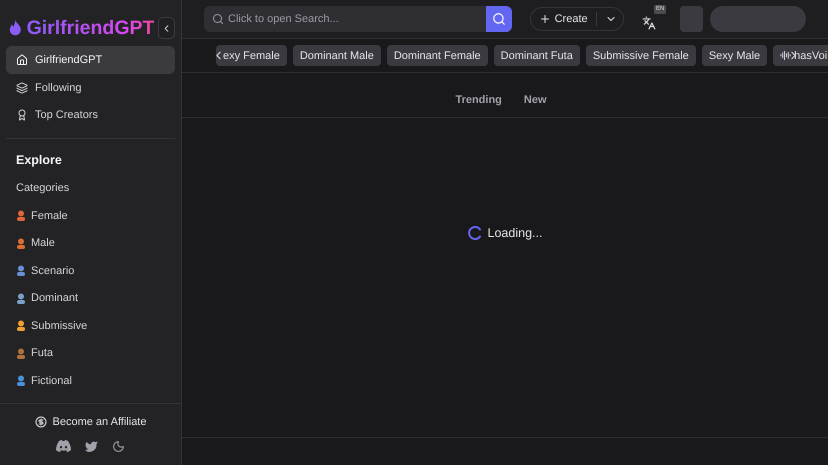  Describe the element at coordinates (544, 19) in the screenshot. I see `plus-icon` at that location.